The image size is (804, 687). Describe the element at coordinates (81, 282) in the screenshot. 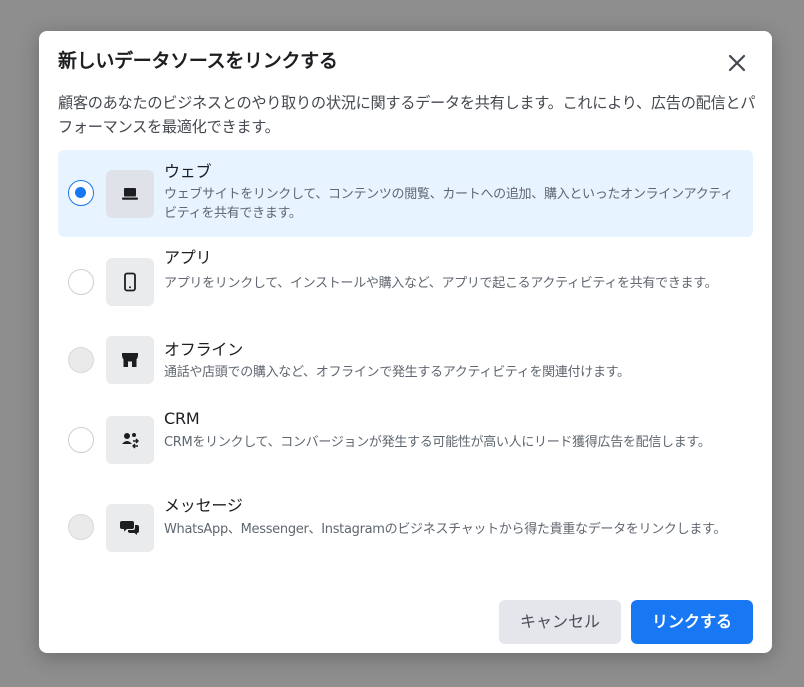

I see `radio-app` at that location.